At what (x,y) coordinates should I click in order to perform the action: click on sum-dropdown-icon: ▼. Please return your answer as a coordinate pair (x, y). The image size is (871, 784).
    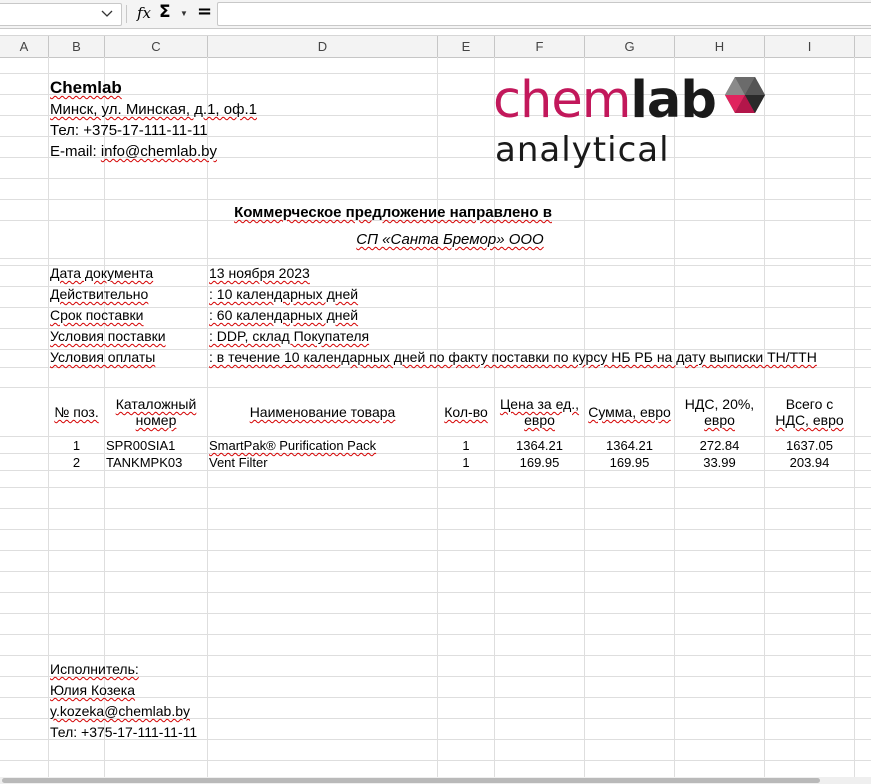
    Looking at the image, I should click on (184, 13).